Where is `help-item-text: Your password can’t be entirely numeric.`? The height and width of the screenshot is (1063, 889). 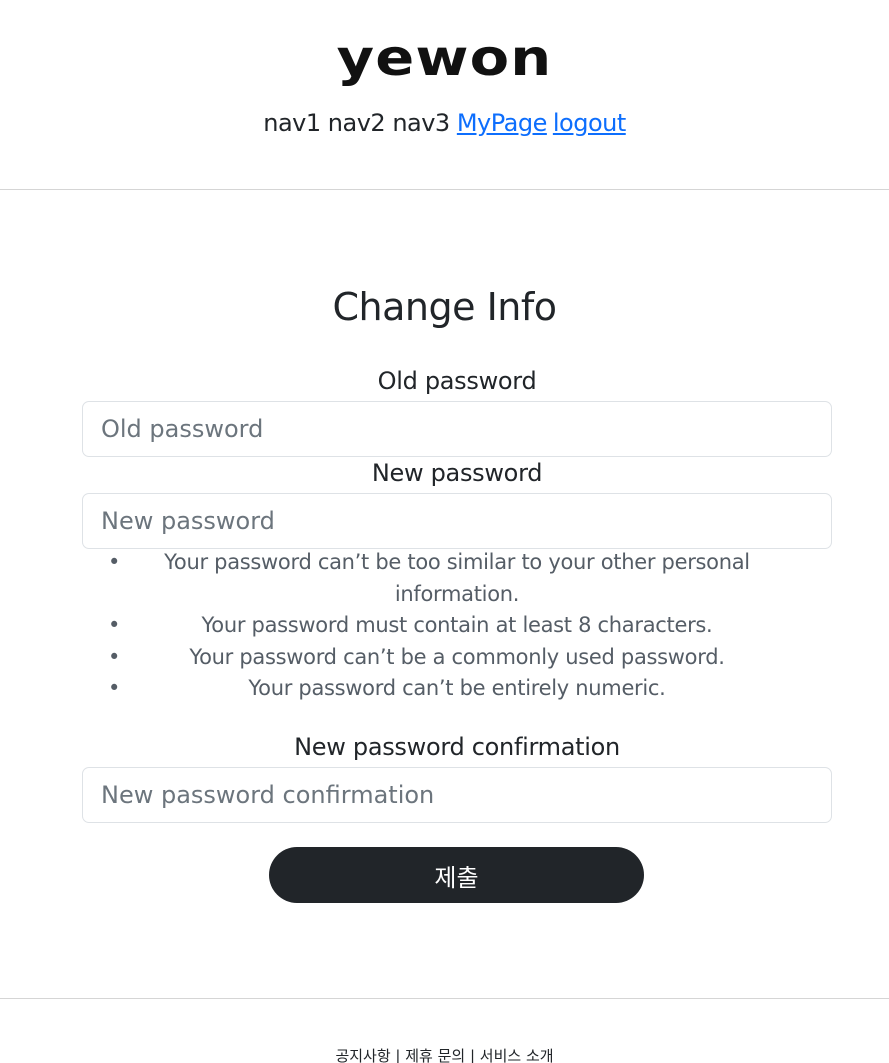 help-item-text: Your password can’t be entirely numeric. is located at coordinates (457, 688).